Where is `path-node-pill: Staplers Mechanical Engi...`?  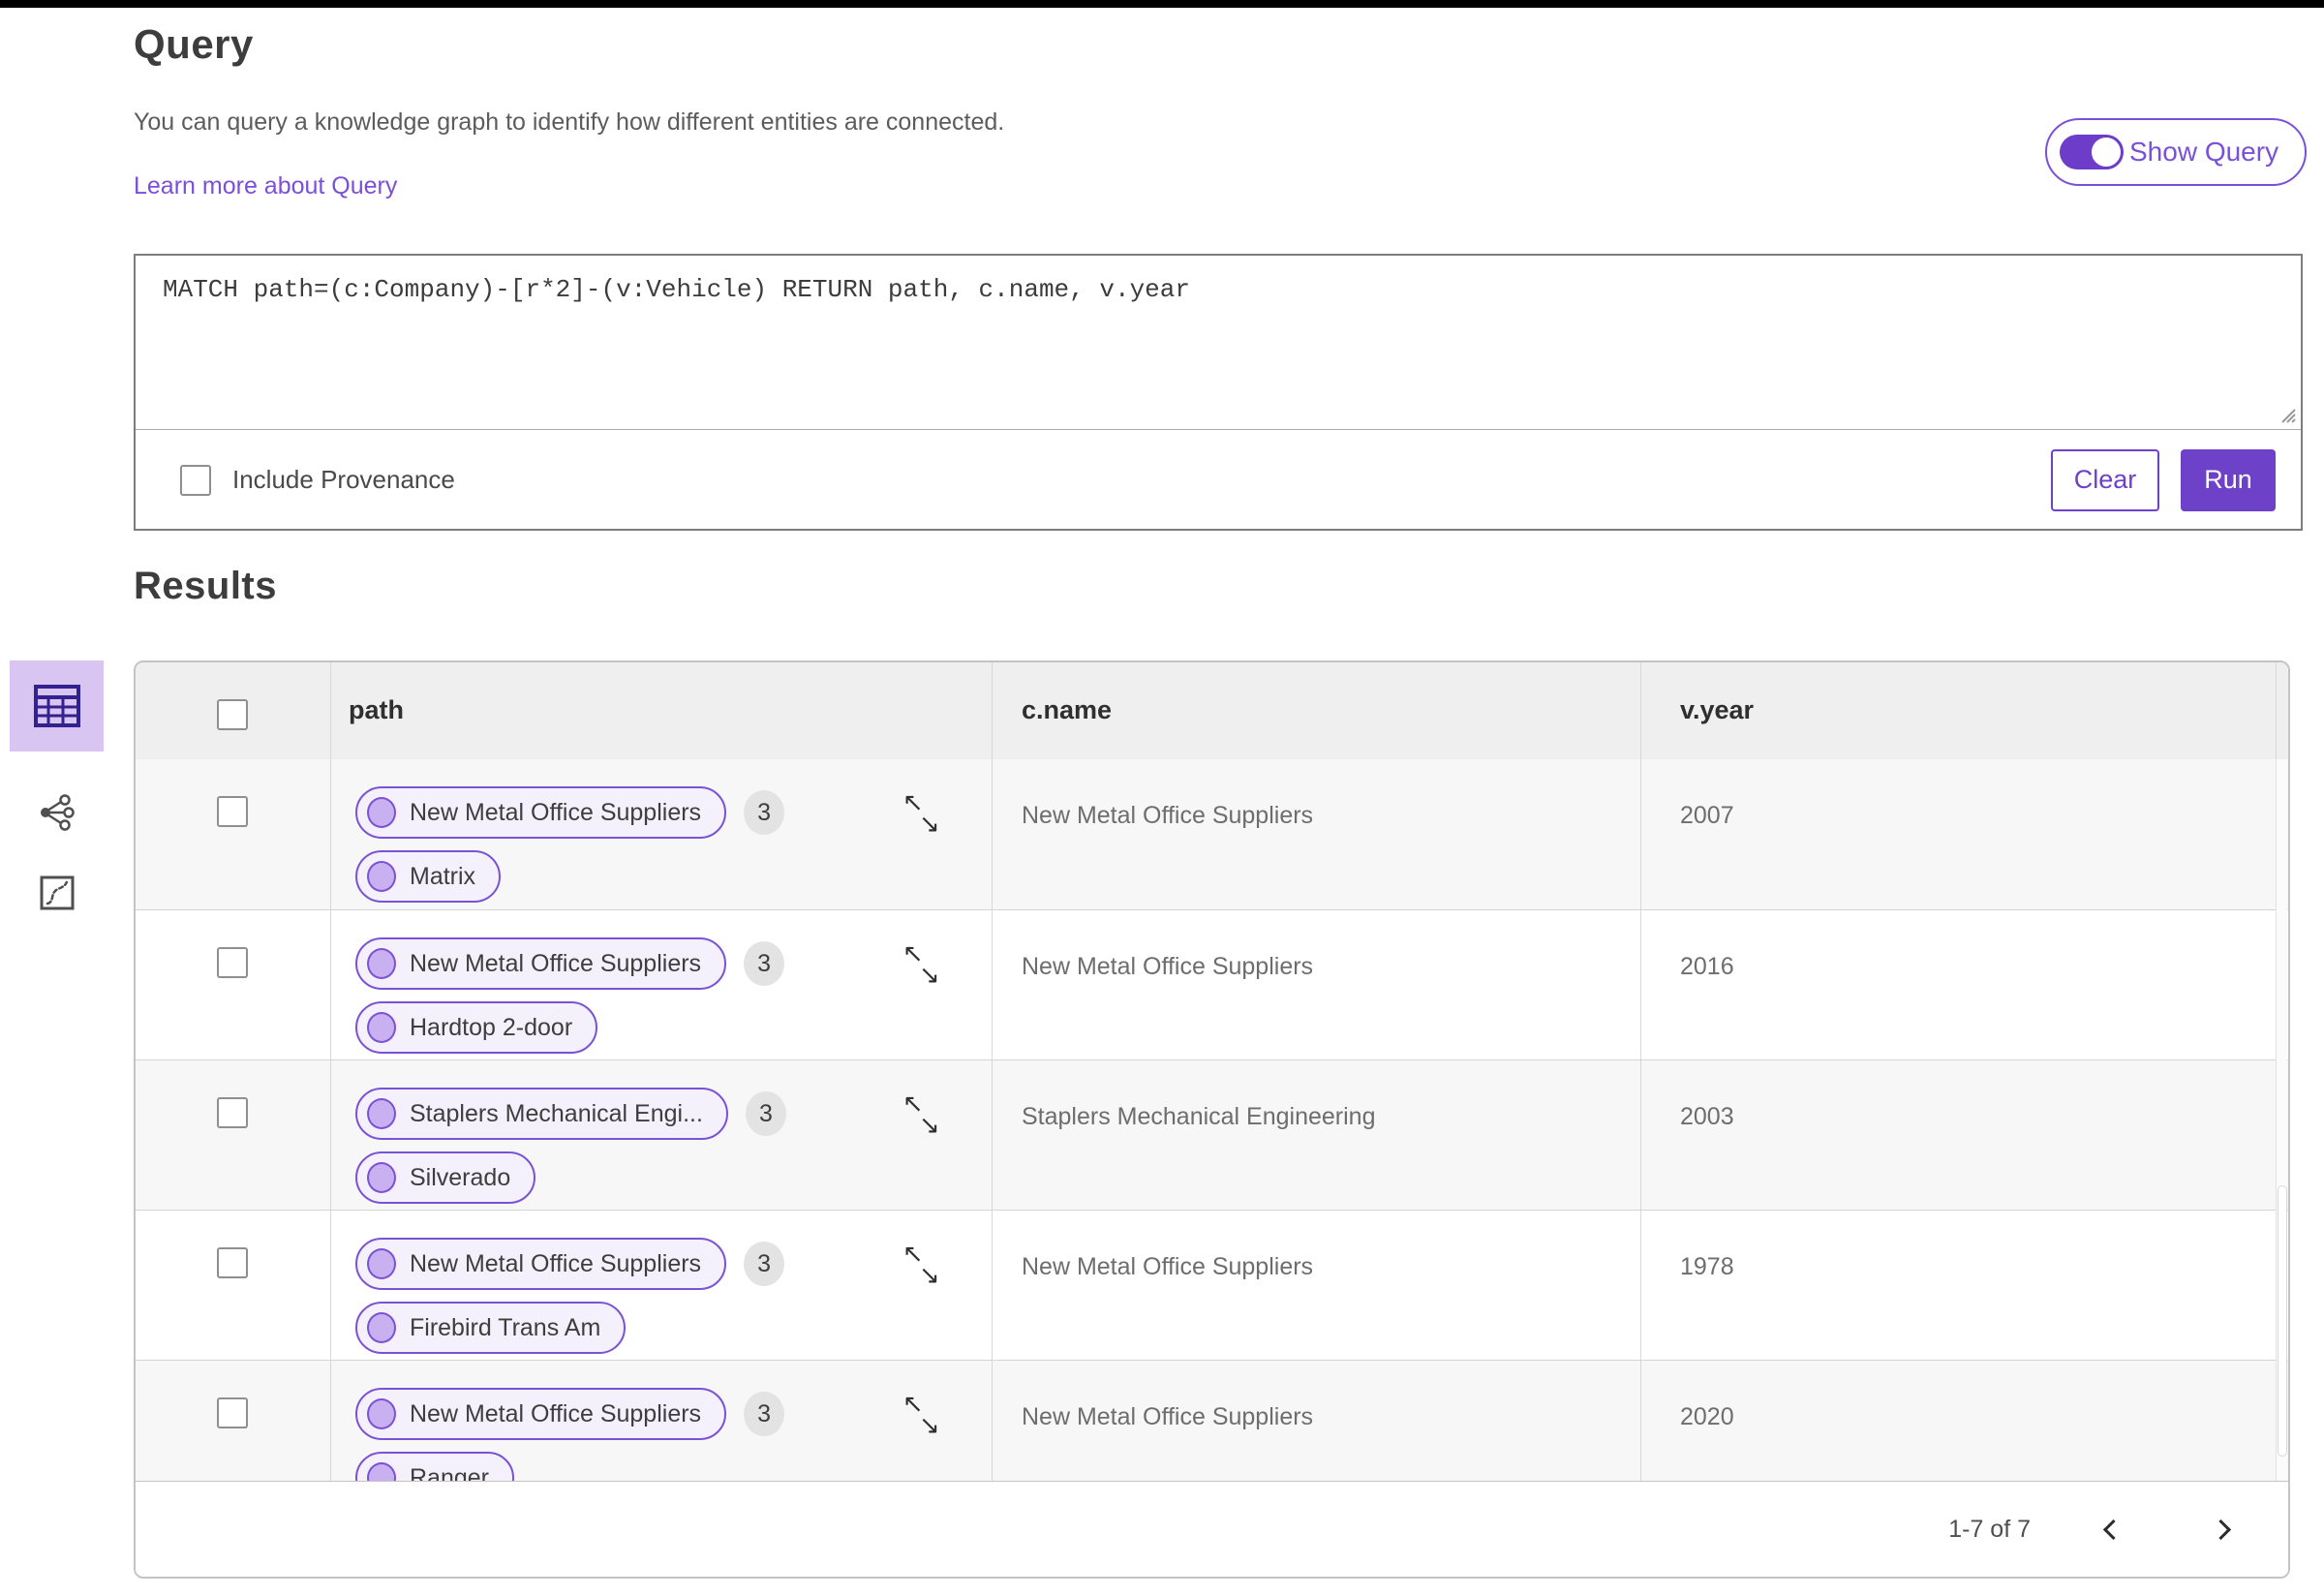 path-node-pill: Staplers Mechanical Engi... is located at coordinates (542, 1114).